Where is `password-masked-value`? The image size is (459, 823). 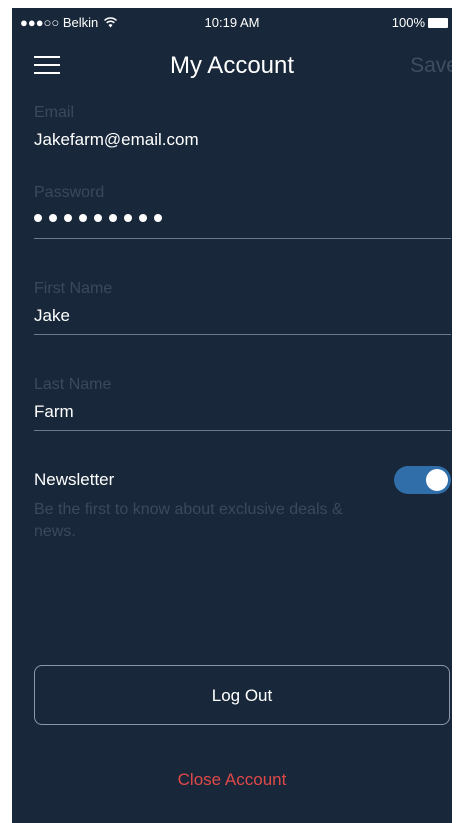 password-masked-value is located at coordinates (242, 218).